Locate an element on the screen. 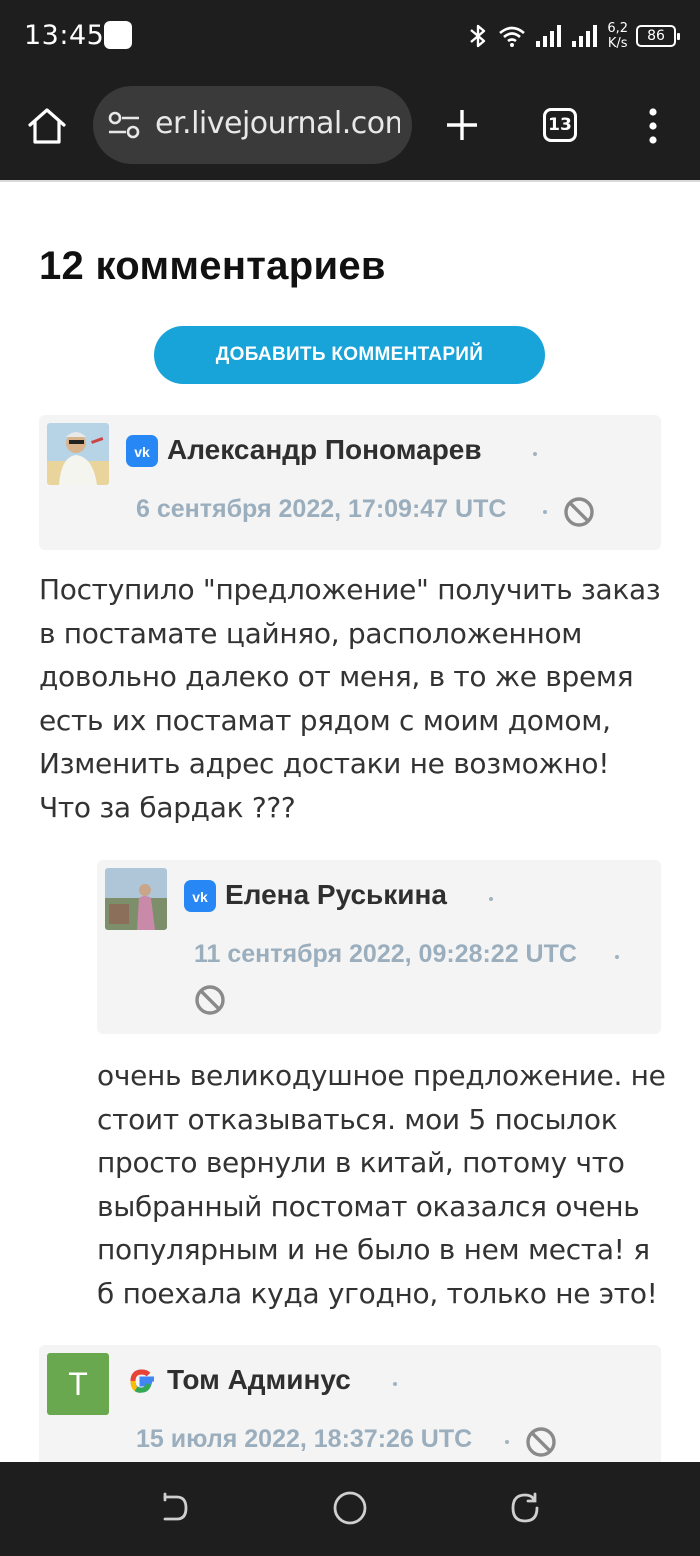 This screenshot has width=700, height=1556. browser-toolbar: er.livejournal.com 13 is located at coordinates (350, 126).